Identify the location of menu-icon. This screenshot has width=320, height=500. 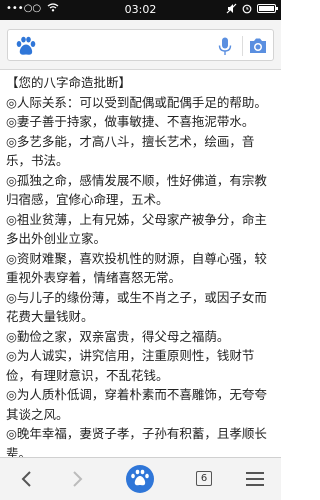
(255, 479).